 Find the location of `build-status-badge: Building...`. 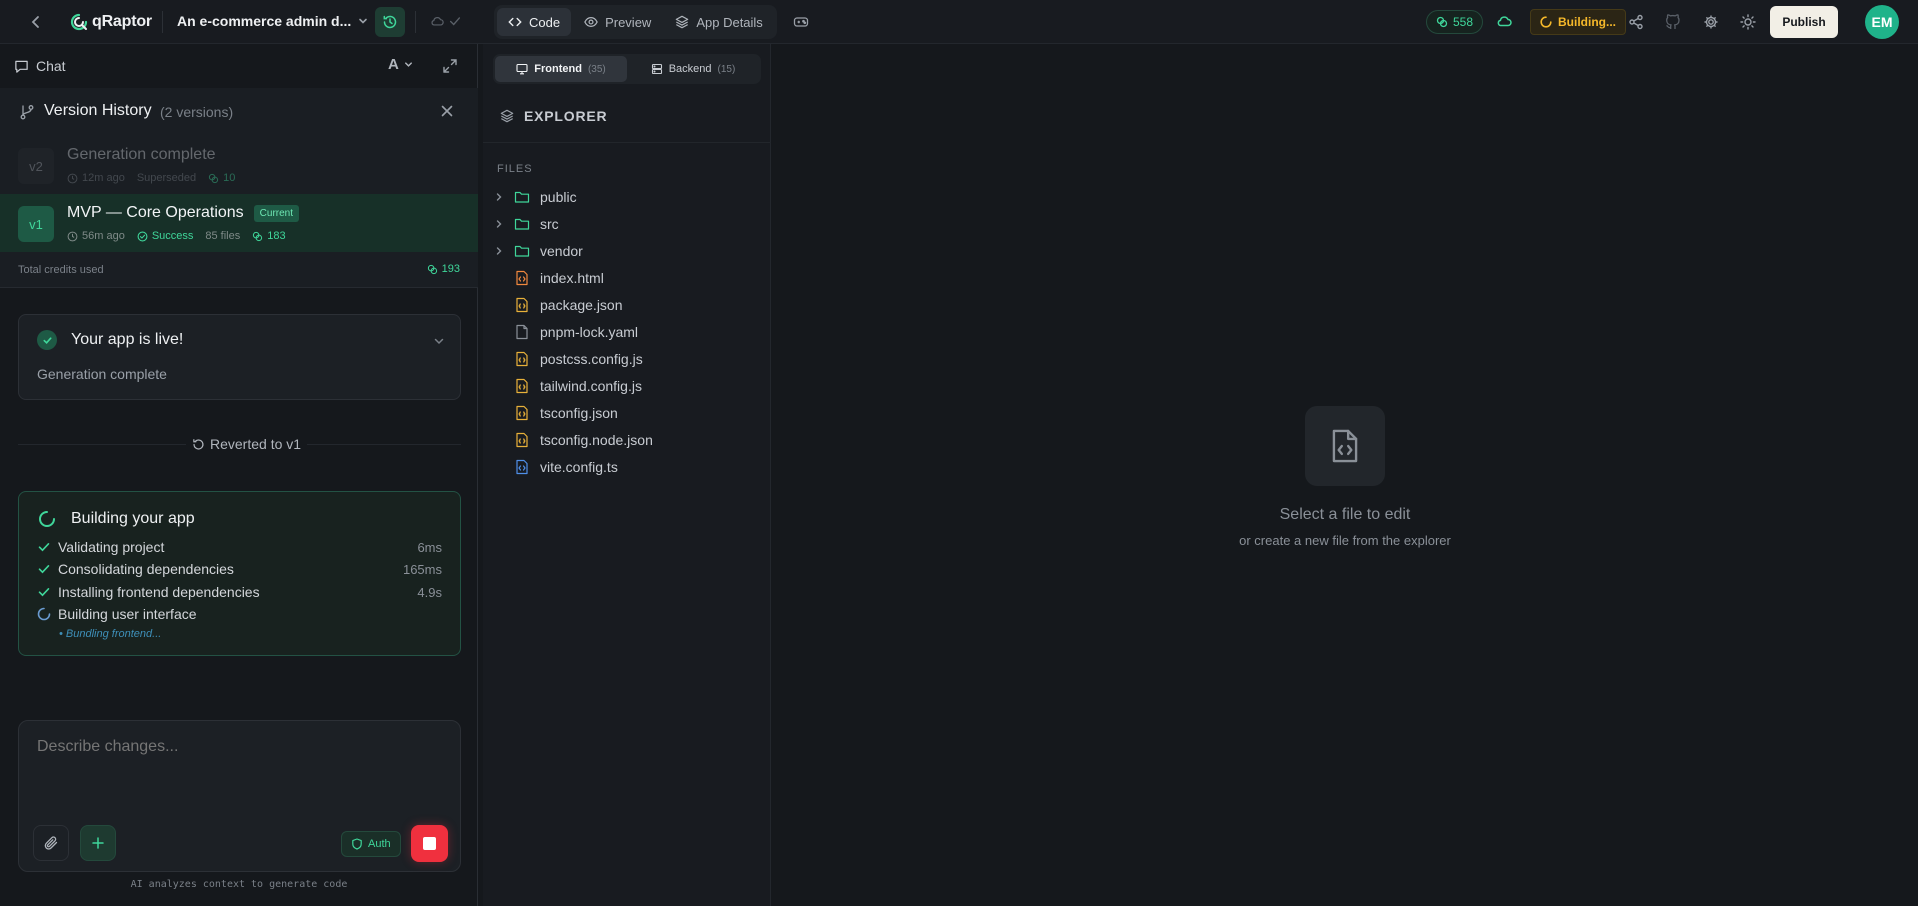

build-status-badge: Building... is located at coordinates (1578, 22).